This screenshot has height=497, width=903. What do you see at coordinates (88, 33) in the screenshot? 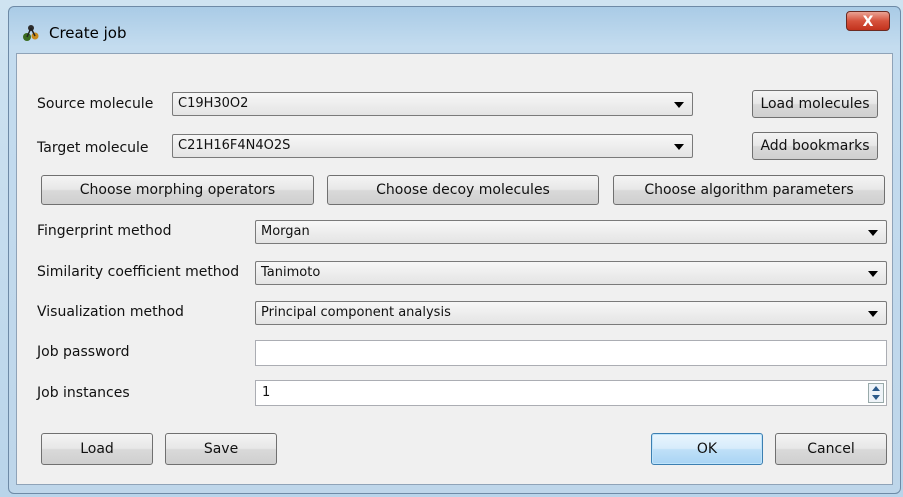
I see `window-title: Create job` at bounding box center [88, 33].